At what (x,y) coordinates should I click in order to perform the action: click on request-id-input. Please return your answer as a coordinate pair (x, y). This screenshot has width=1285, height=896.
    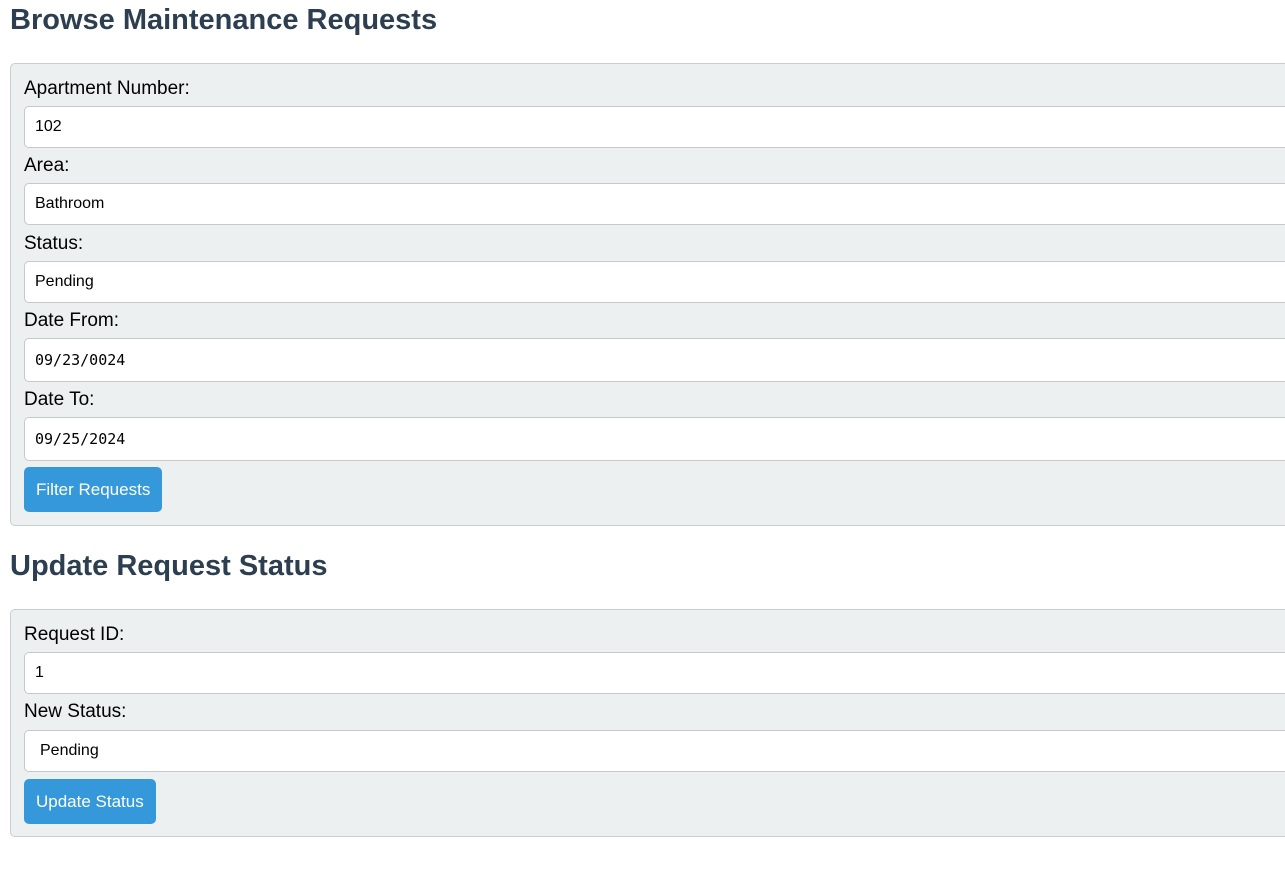
    Looking at the image, I should click on (654, 673).